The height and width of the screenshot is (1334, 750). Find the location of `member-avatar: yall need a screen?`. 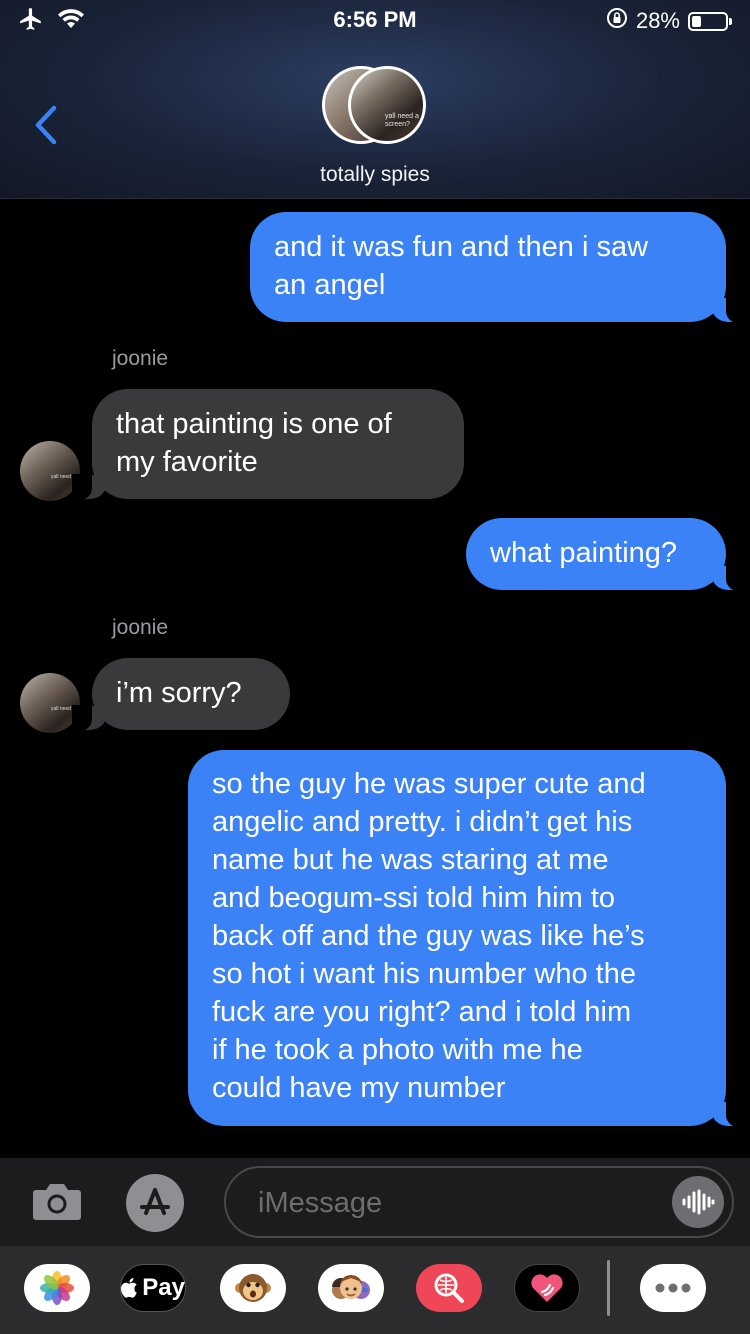

member-avatar: yall need a screen? is located at coordinates (387, 105).